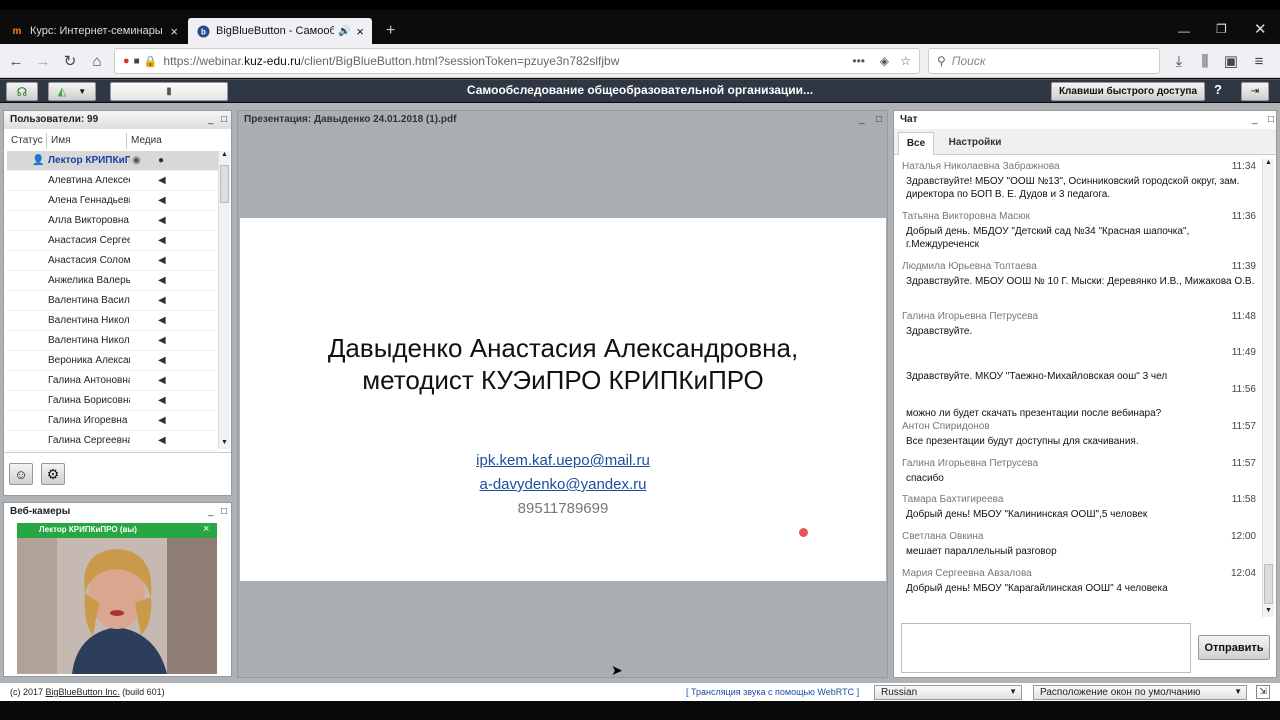  I want to click on bookmark-star-icon: ☆, so click(905, 61).